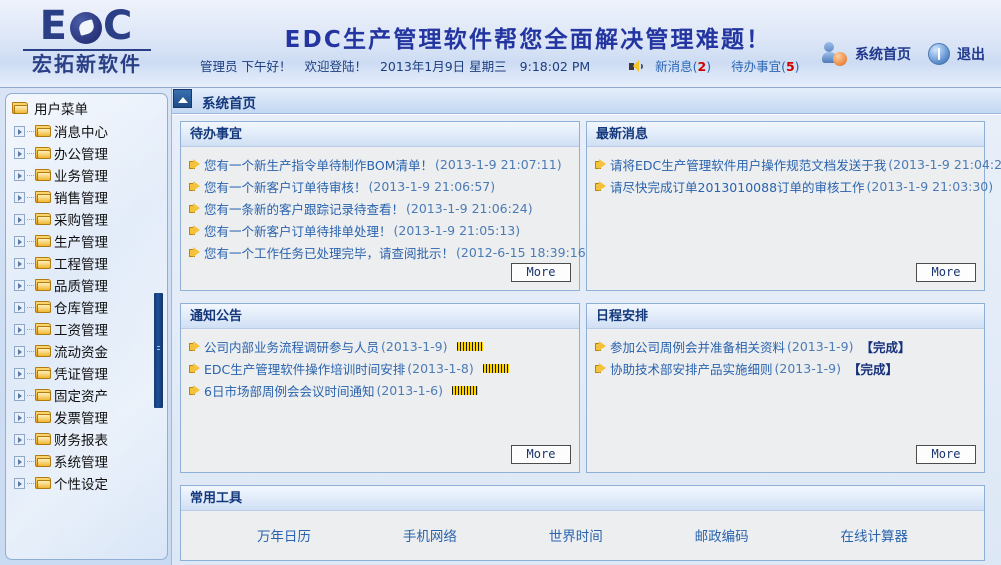  I want to click on sidebar-item-7: 品质管理, so click(86, 285).